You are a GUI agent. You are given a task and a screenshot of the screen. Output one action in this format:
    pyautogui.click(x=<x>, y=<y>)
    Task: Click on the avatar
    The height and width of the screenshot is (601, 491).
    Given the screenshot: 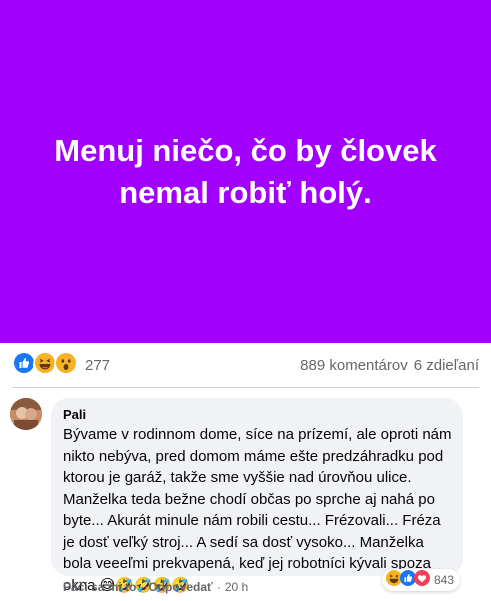 What is the action you would take?
    pyautogui.click(x=26, y=414)
    